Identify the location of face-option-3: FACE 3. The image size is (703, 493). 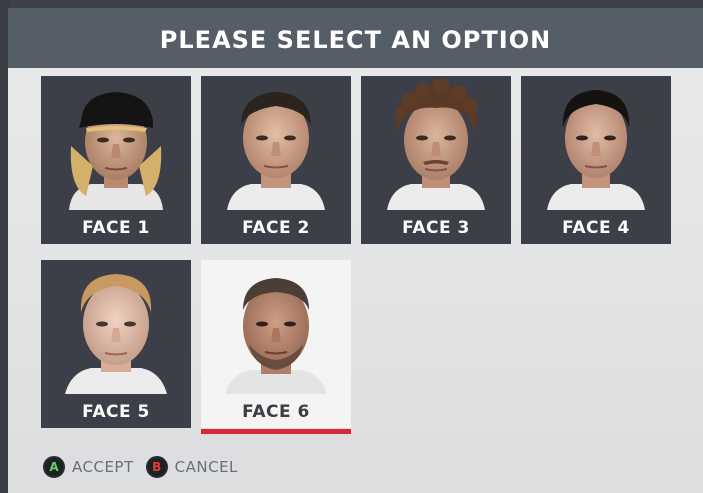
(436, 160).